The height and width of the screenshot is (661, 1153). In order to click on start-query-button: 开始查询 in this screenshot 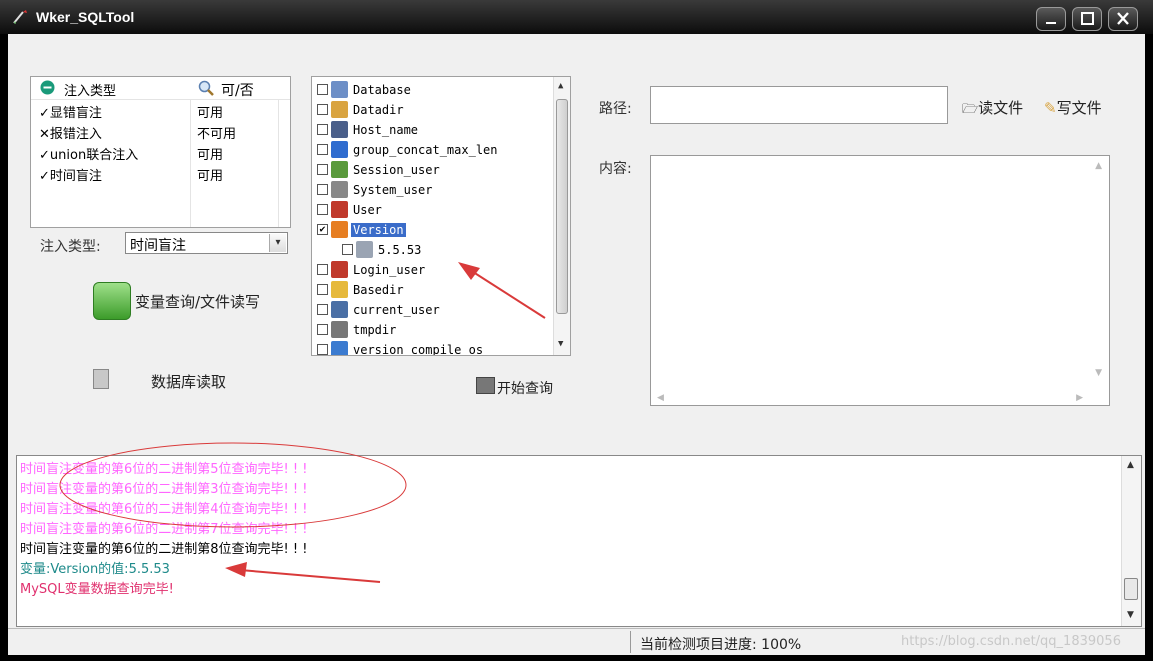, I will do `click(523, 387)`.